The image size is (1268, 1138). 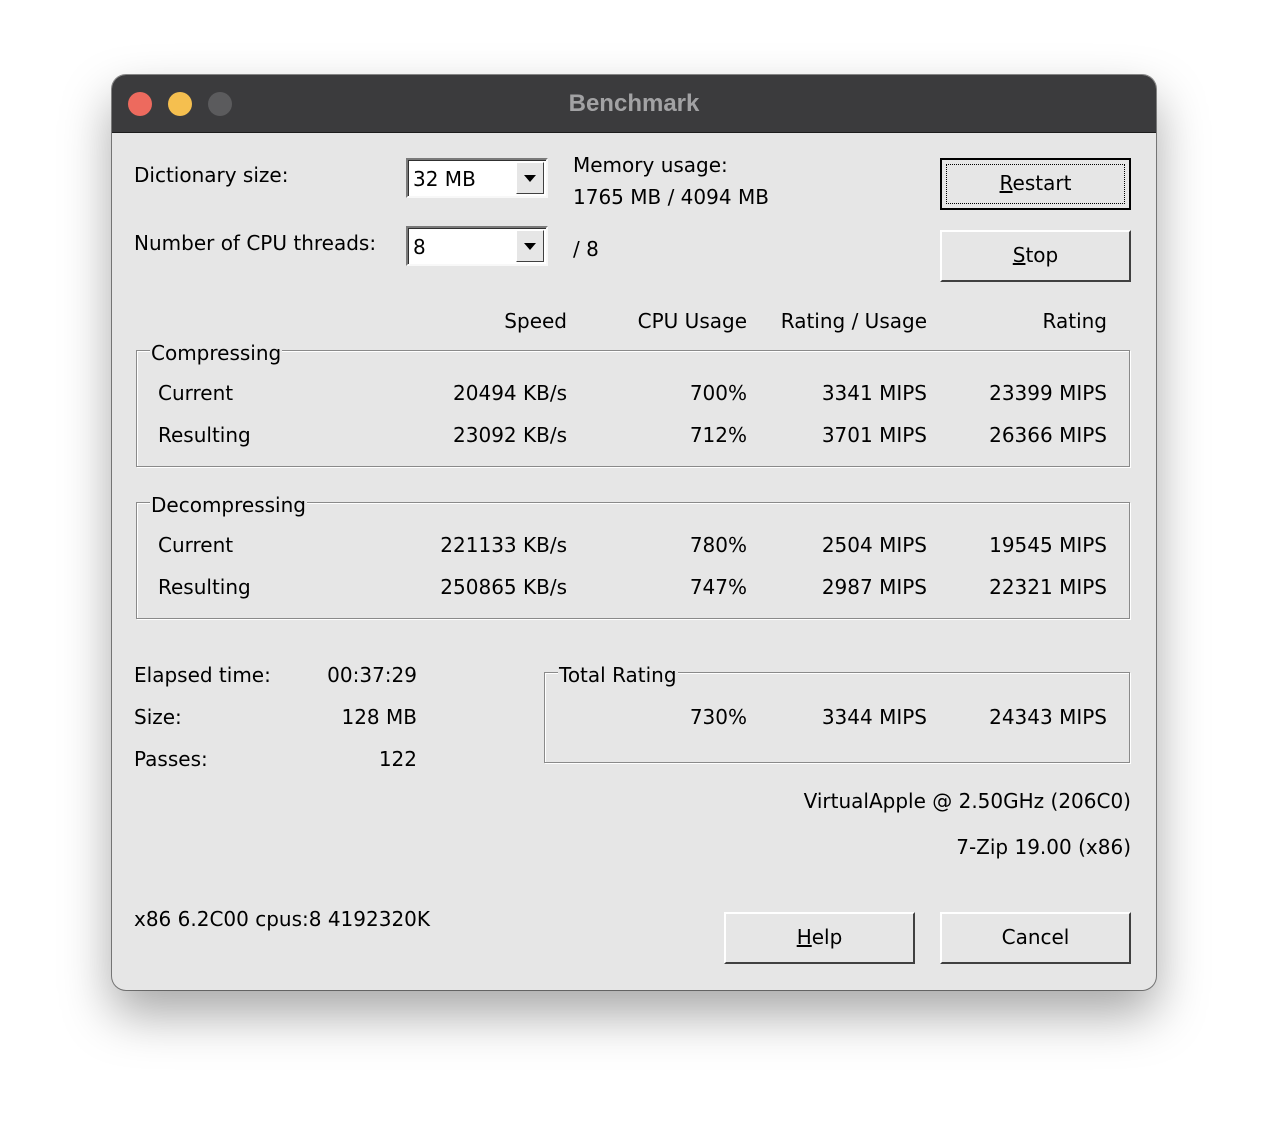 I want to click on system-info: x86 6.2C00 cpus:8 4192320K, so click(x=282, y=919).